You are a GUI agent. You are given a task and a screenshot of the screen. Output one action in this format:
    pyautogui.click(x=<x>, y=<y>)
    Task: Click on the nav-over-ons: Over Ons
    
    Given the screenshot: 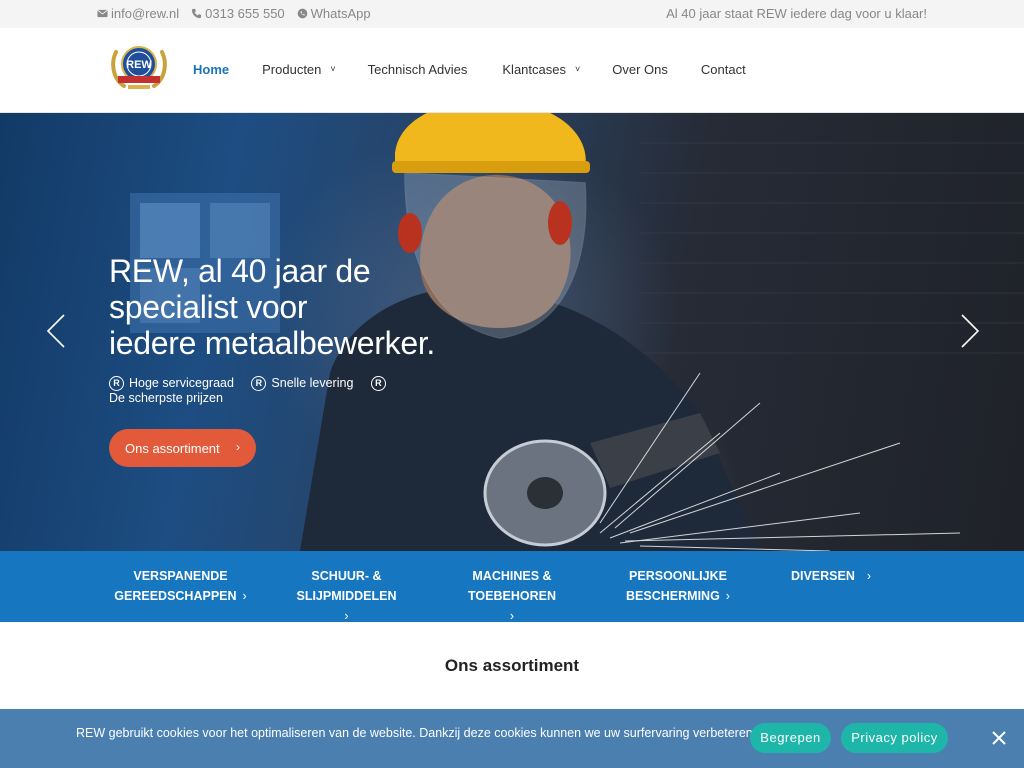 What is the action you would take?
    pyautogui.click(x=640, y=69)
    